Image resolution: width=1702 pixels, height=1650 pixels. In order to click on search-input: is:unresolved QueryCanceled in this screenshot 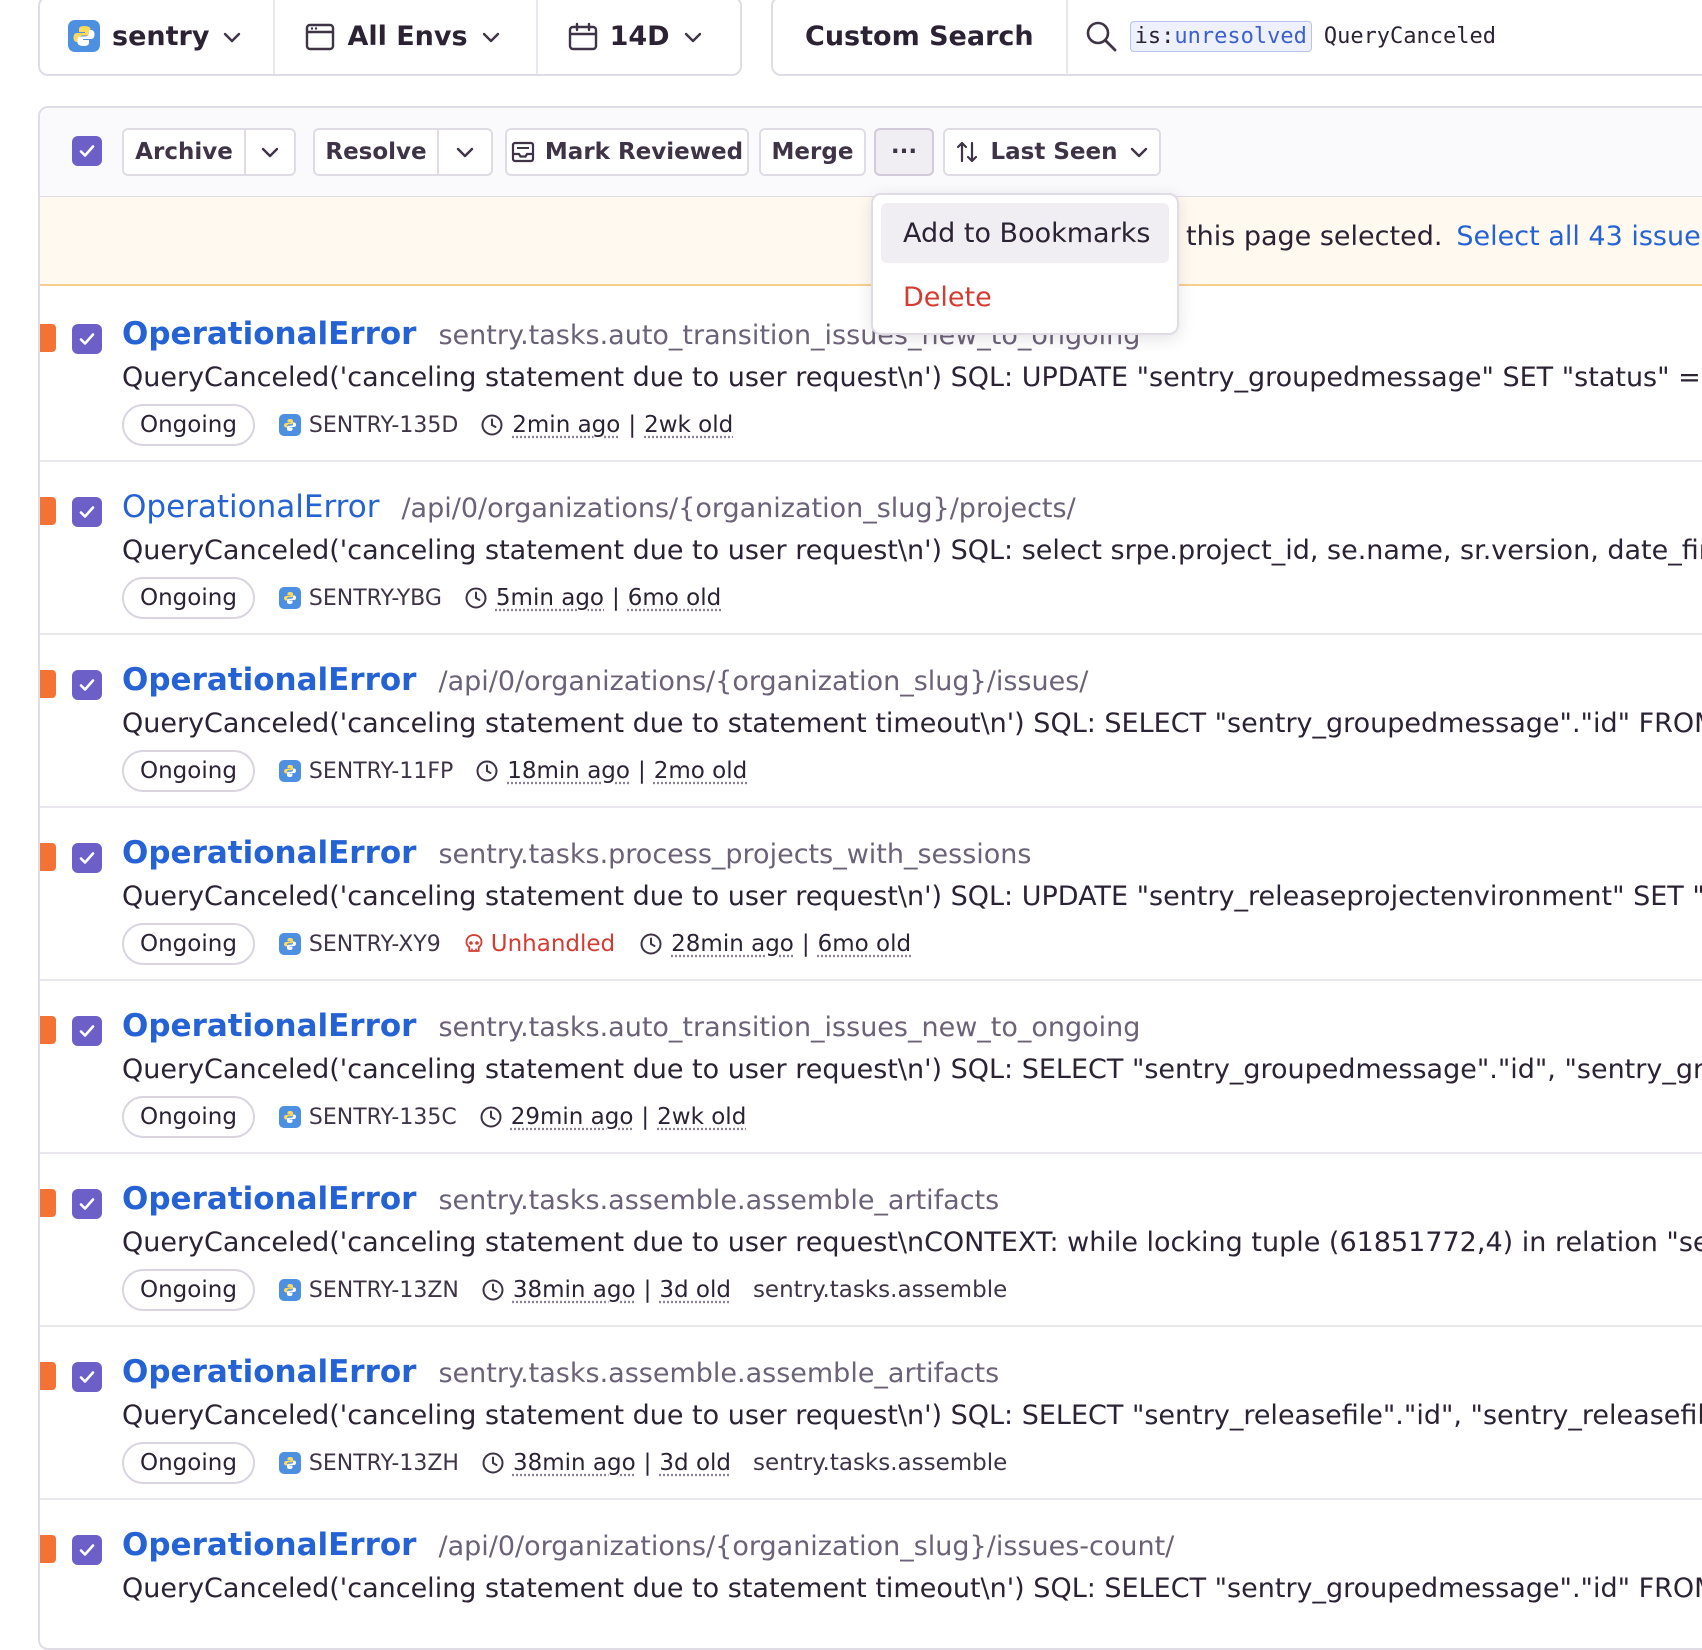, I will do `click(1282, 36)`.